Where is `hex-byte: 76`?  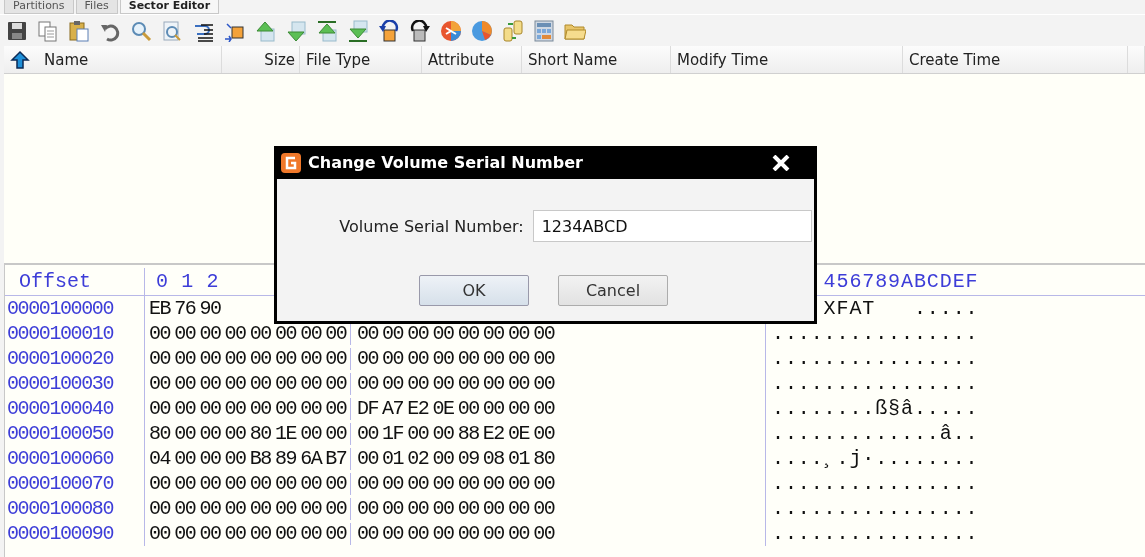 hex-byte: 76 is located at coordinates (186, 308).